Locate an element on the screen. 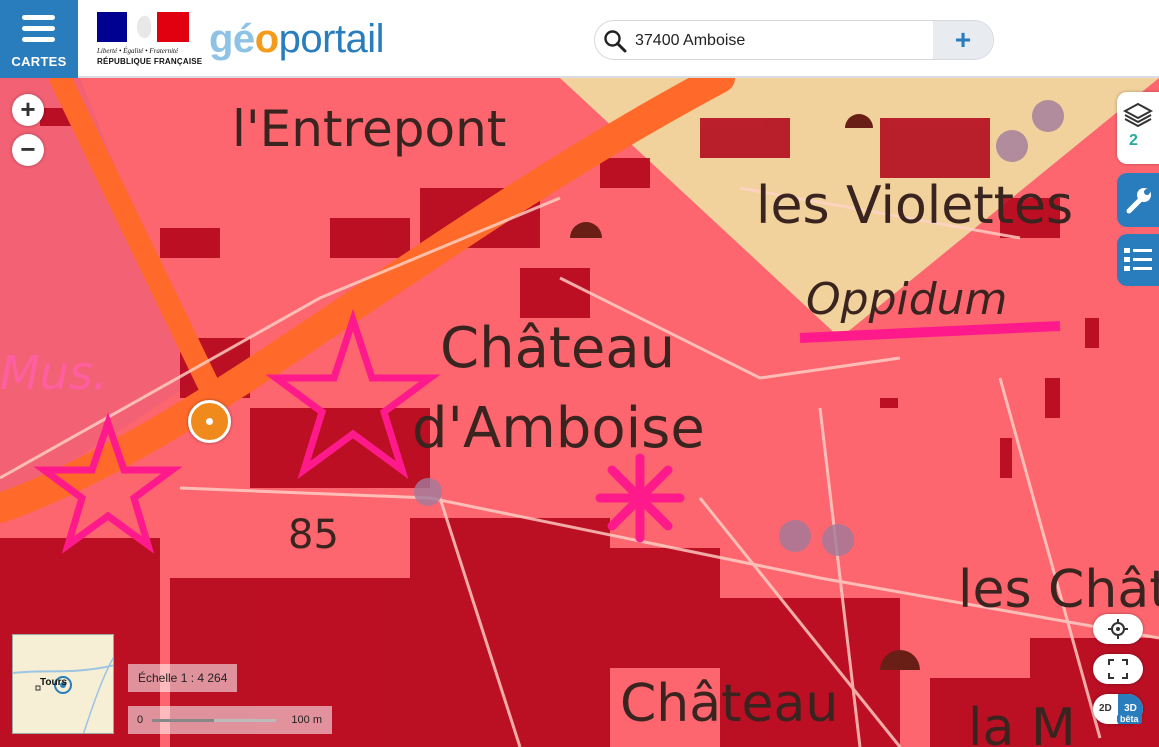  marianne-flag-icon is located at coordinates (143, 27).